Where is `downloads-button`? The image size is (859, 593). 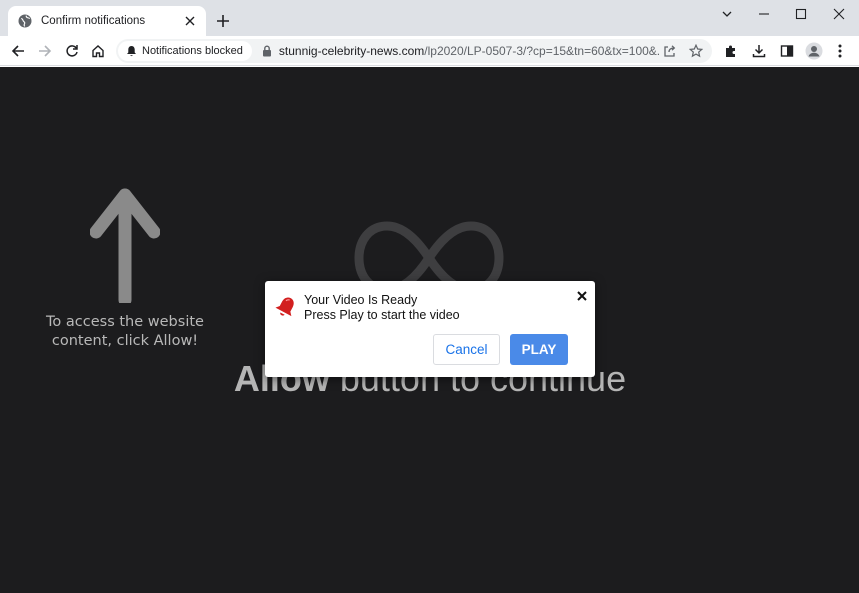 downloads-button is located at coordinates (759, 51).